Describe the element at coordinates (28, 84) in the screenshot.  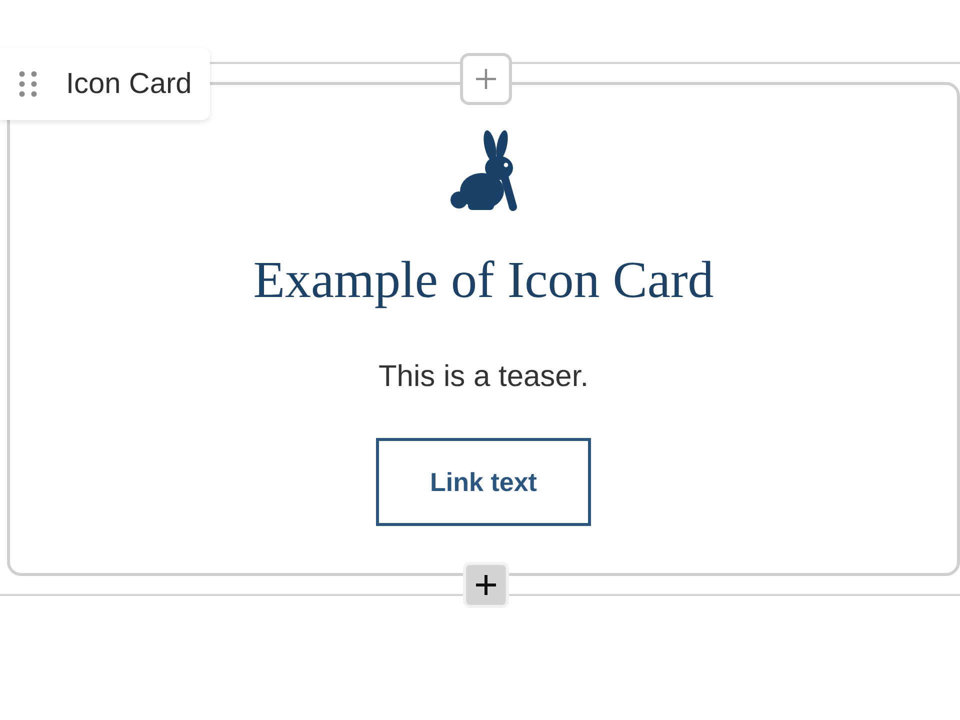
I see `drag-handle-icon` at that location.